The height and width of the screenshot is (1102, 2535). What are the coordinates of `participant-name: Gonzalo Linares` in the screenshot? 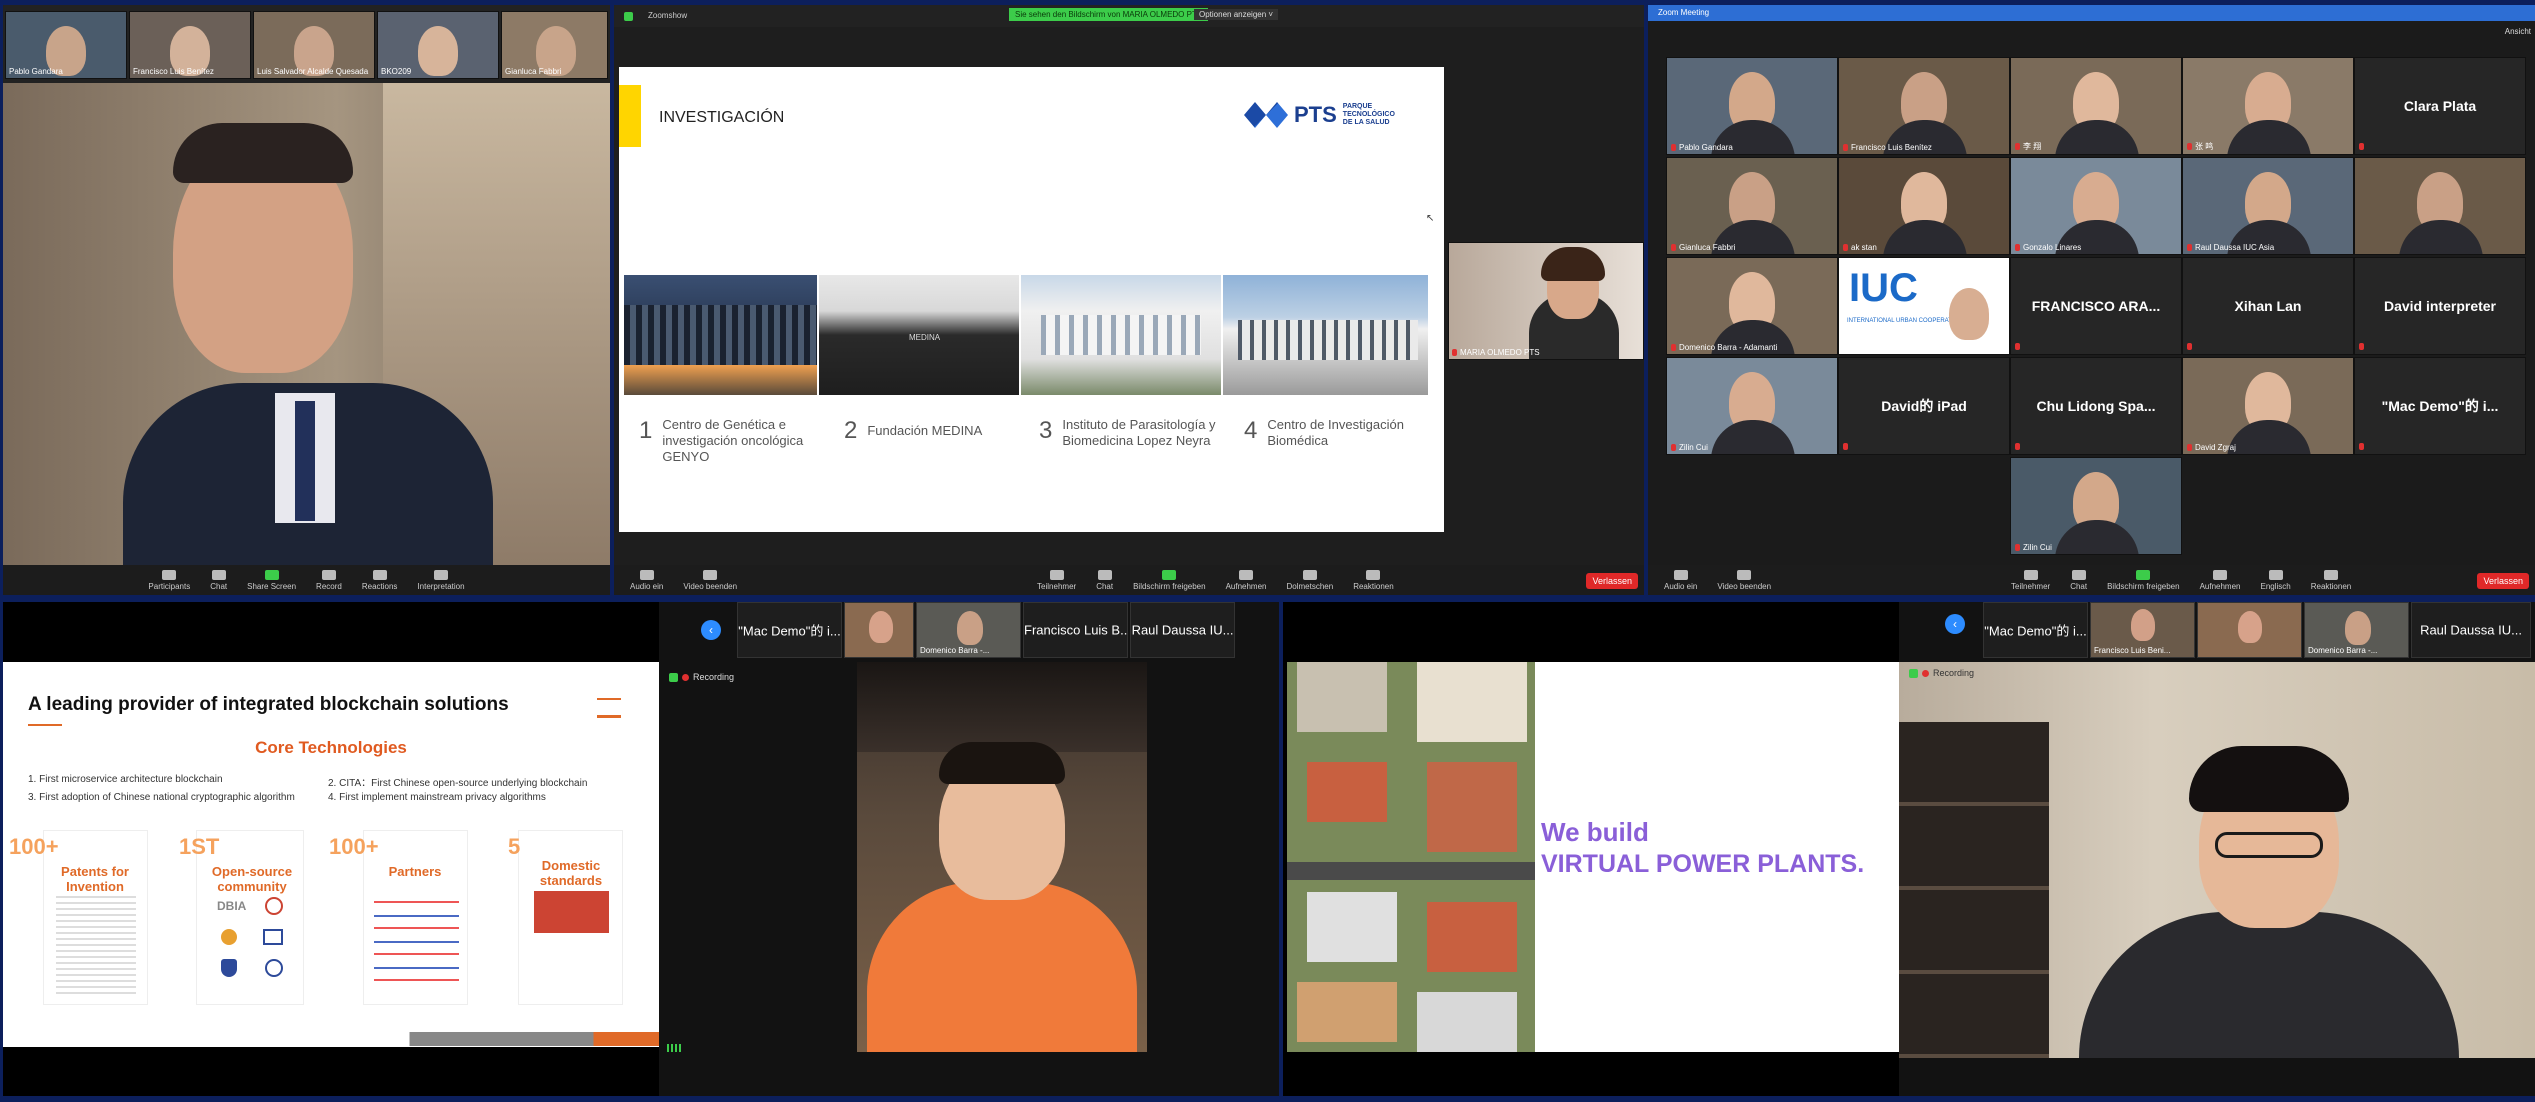 It's located at (2048, 247).